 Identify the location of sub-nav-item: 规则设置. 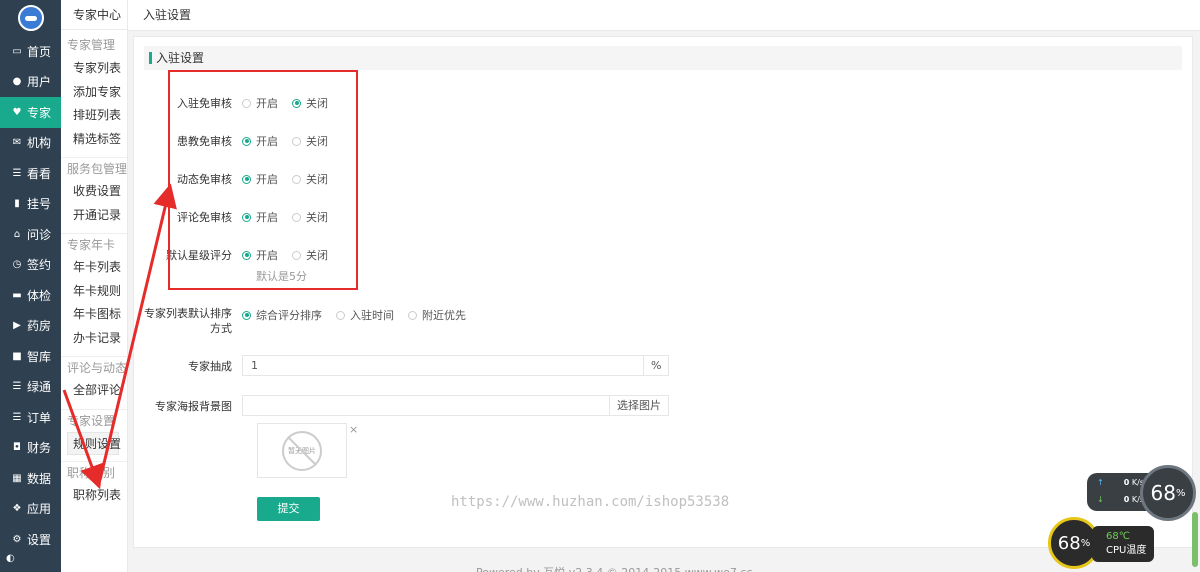
(94, 443).